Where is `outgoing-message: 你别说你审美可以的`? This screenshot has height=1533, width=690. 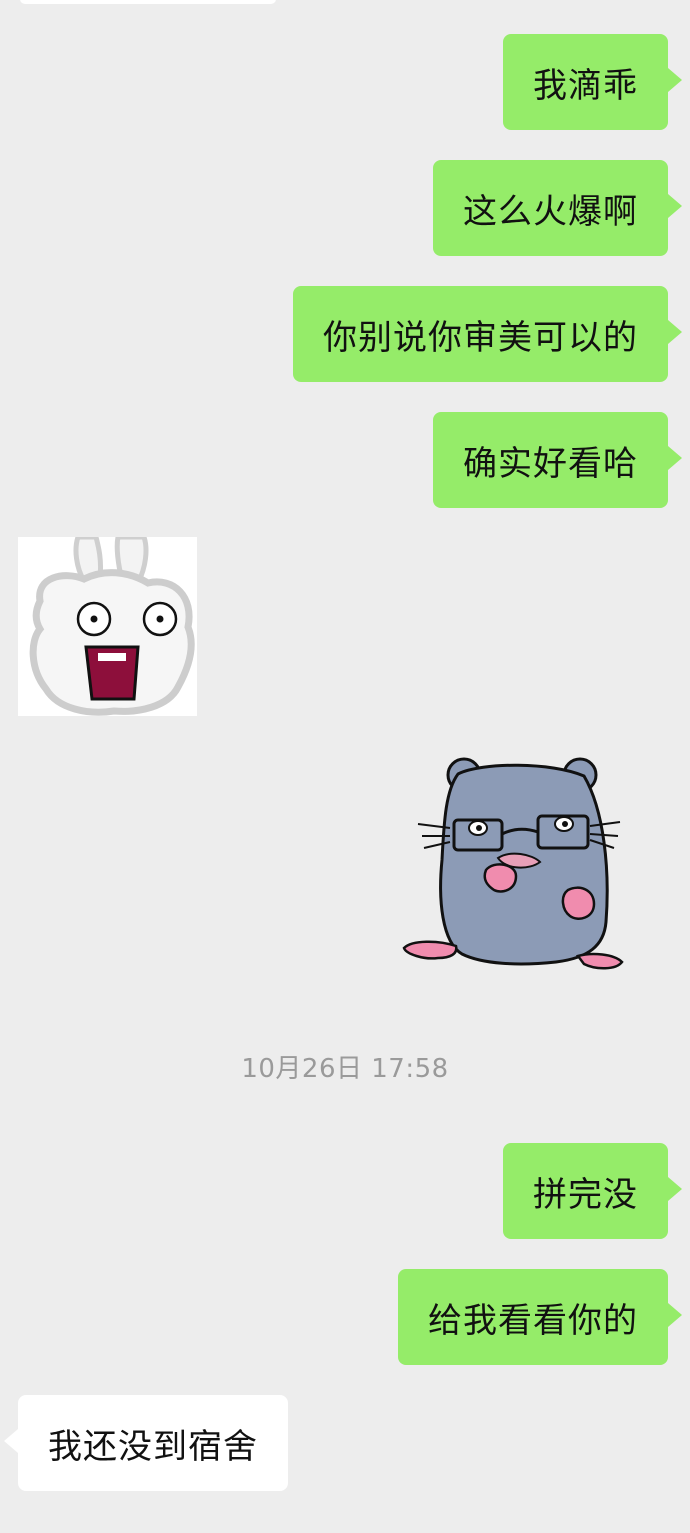
outgoing-message: 你别说你审美可以的 is located at coordinates (487, 334).